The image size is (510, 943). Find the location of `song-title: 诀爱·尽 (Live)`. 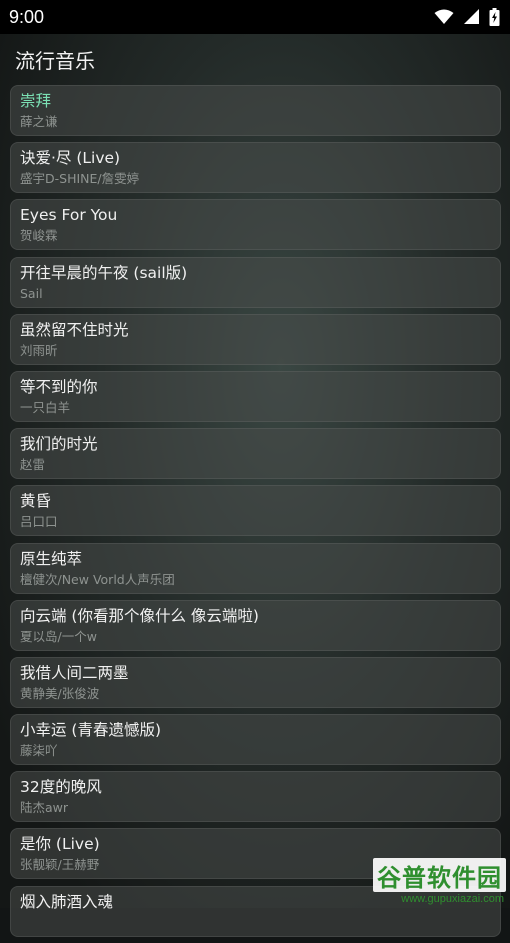

song-title: 诀爱·尽 (Live) is located at coordinates (70, 158).